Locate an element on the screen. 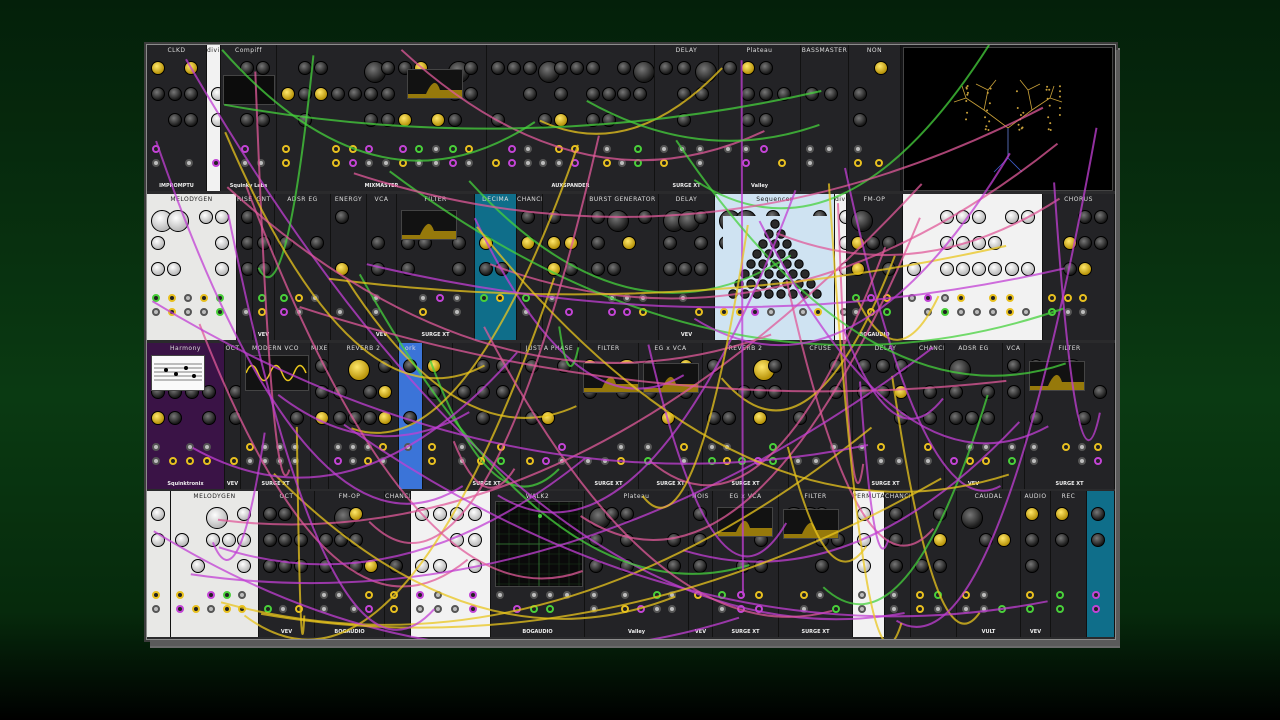 This screenshot has width=1280, height=720. module: ENERGY is located at coordinates (349, 267).